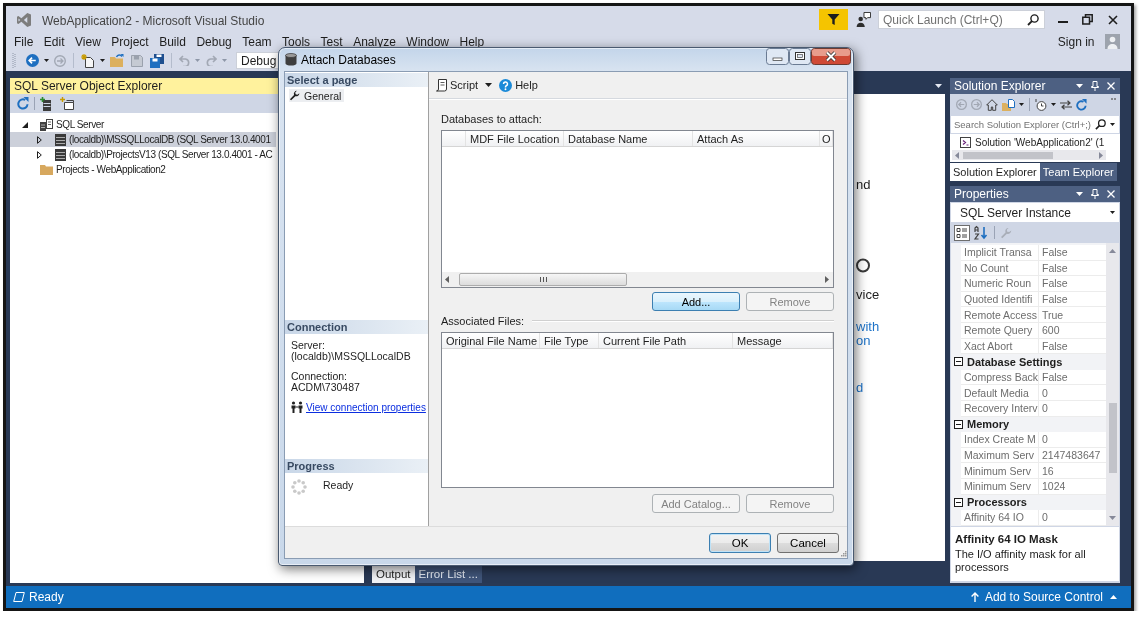 Image resolution: width=1139 pixels, height=618 pixels. I want to click on categorized-icon, so click(962, 232).